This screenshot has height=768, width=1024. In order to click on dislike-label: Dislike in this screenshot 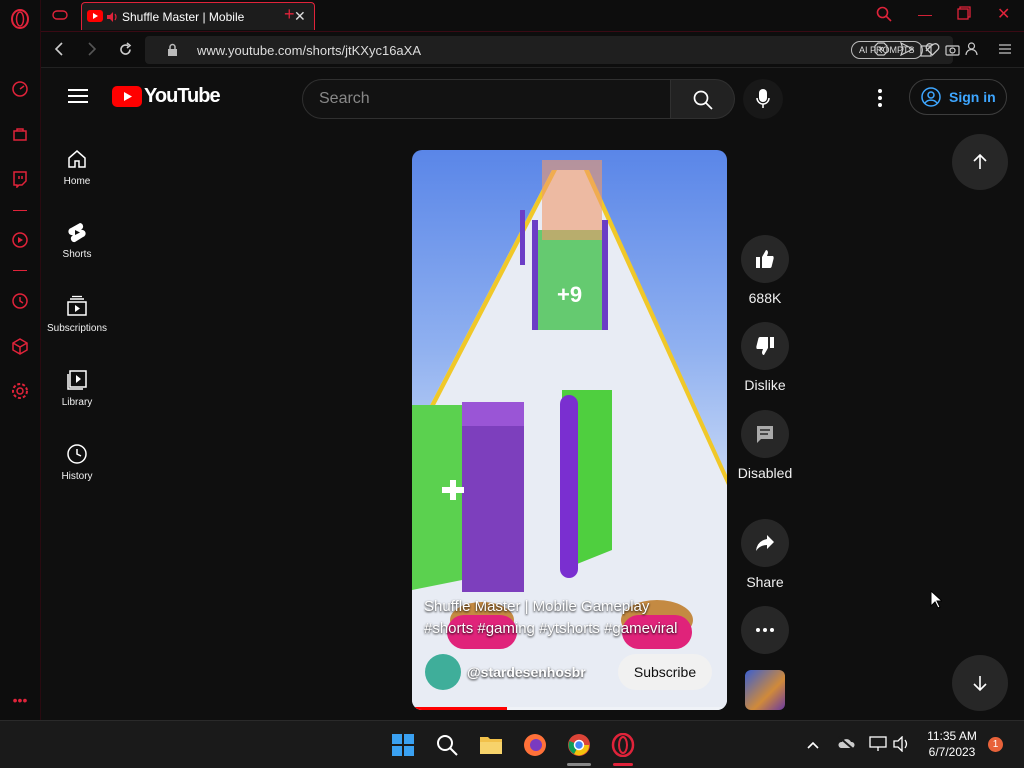, I will do `click(765, 385)`.